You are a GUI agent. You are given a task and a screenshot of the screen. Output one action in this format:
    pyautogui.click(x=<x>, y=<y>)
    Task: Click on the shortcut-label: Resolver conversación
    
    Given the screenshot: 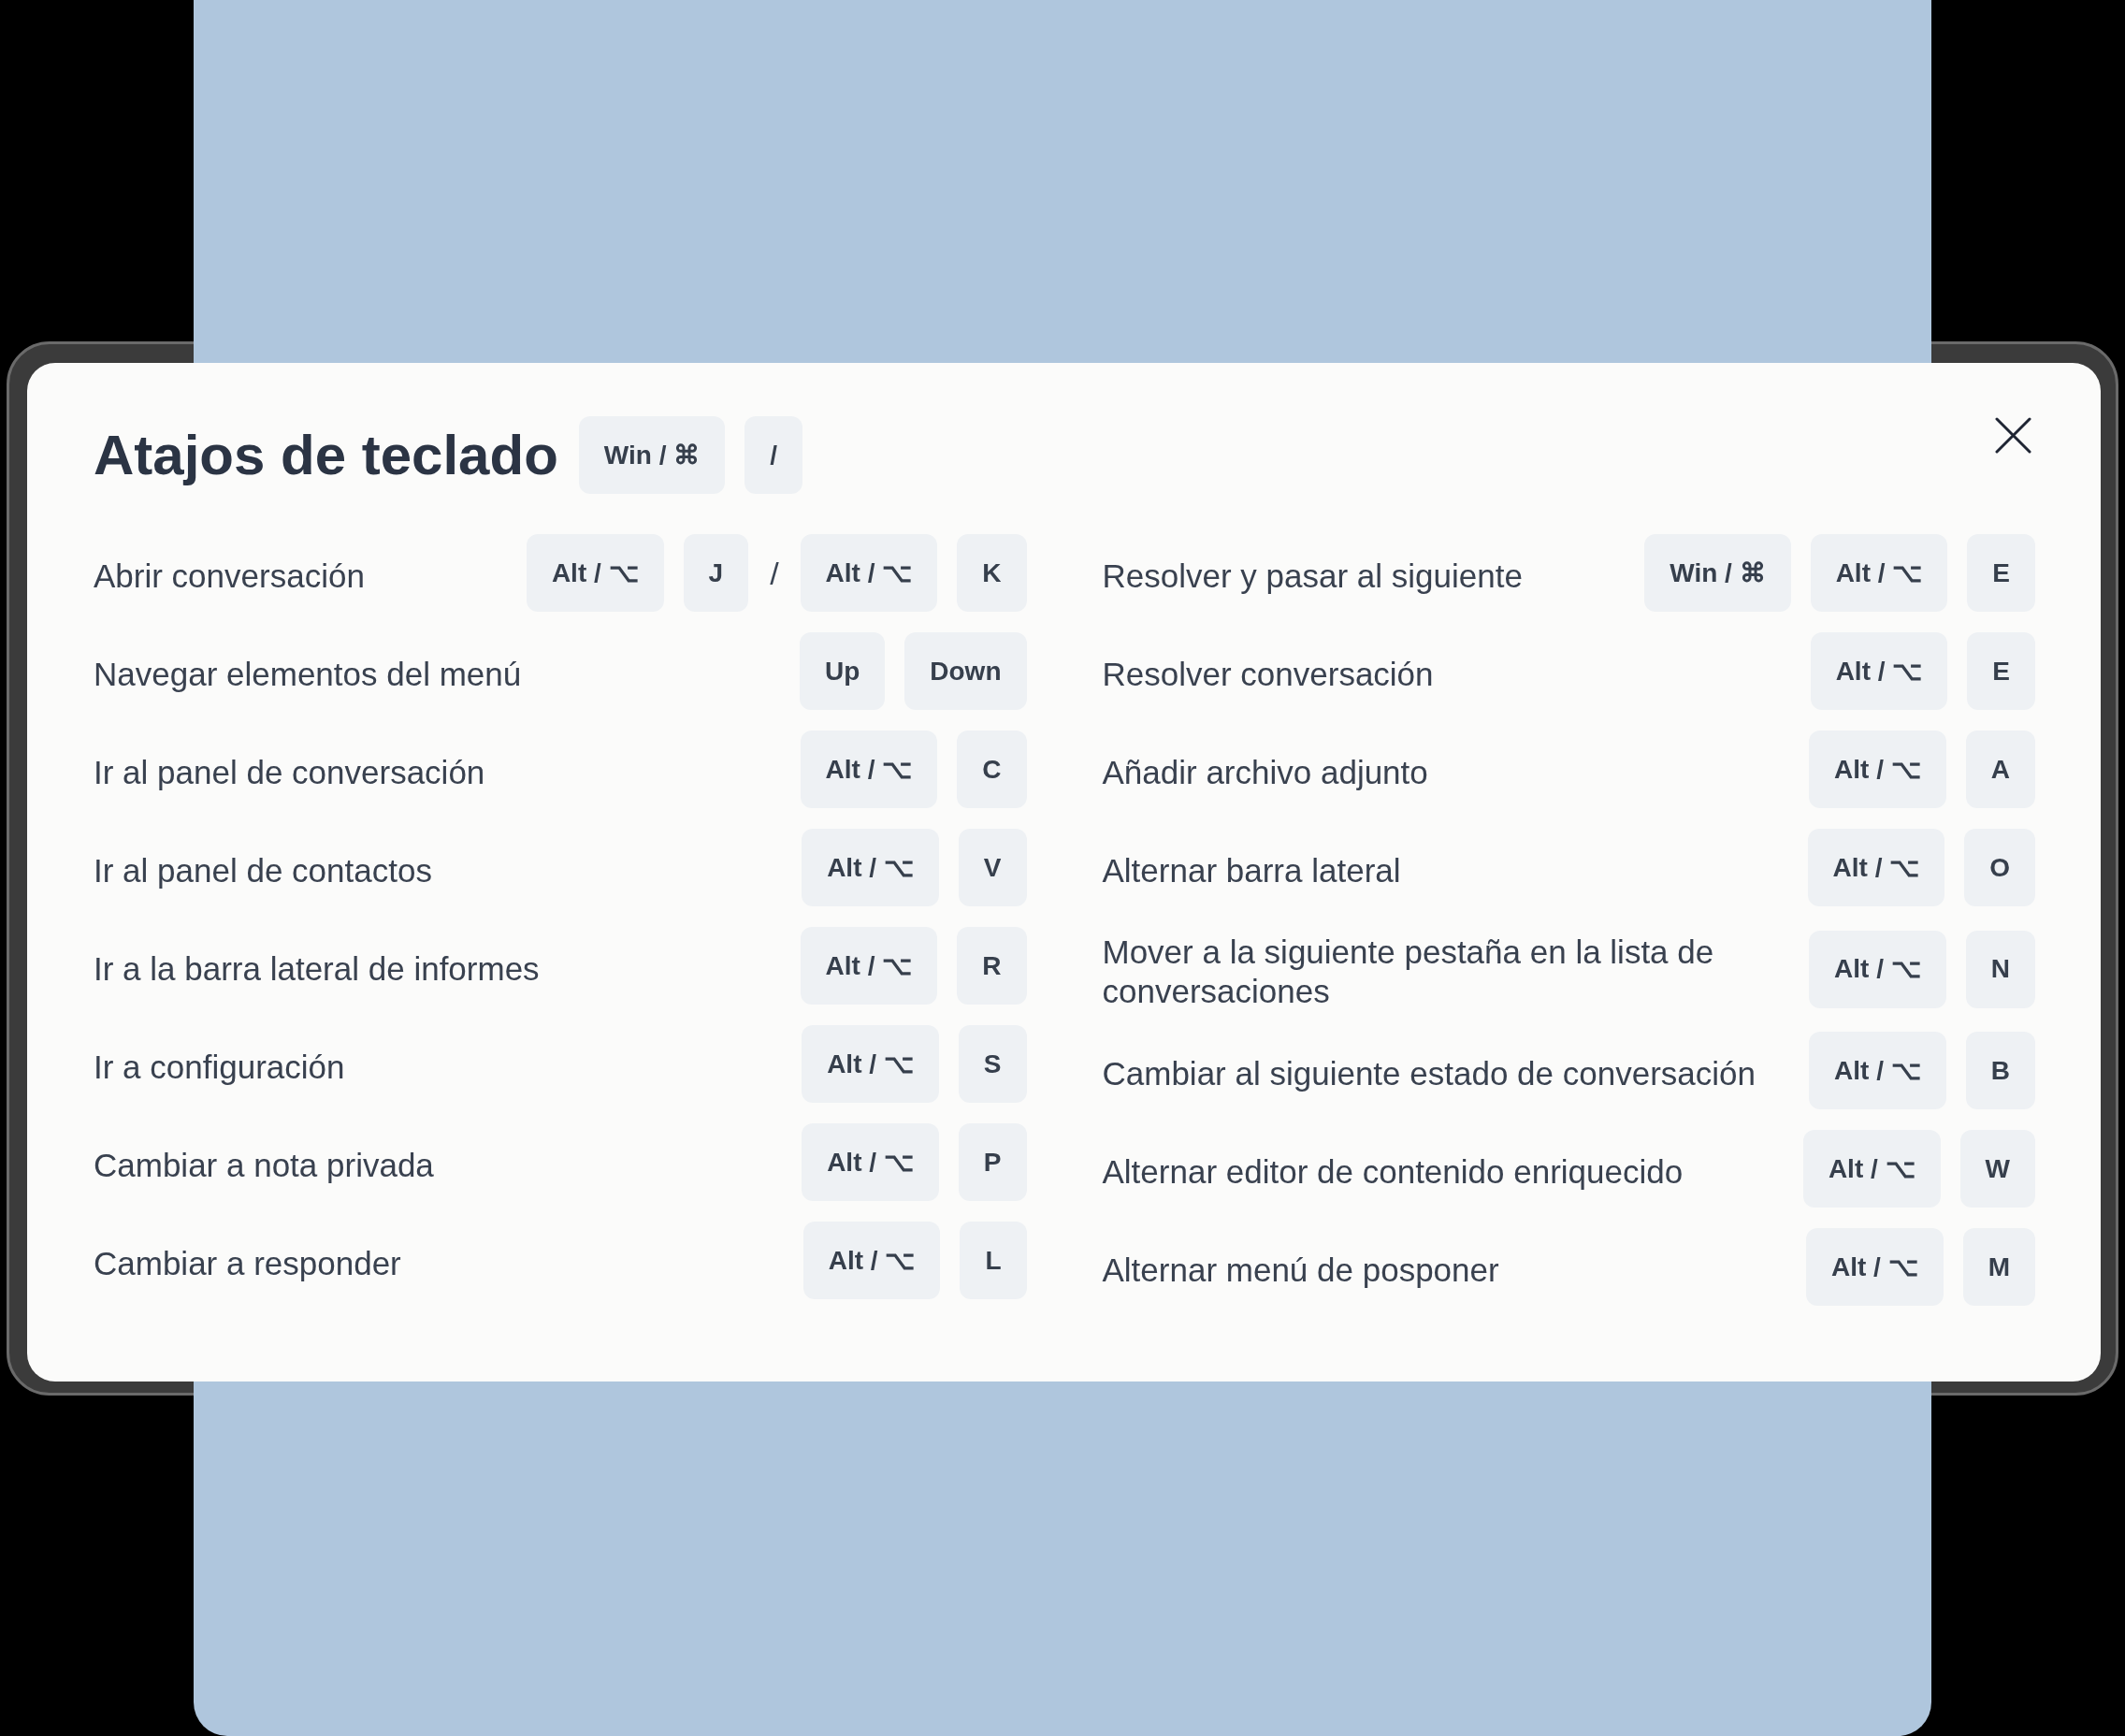 What is the action you would take?
    pyautogui.click(x=1268, y=674)
    